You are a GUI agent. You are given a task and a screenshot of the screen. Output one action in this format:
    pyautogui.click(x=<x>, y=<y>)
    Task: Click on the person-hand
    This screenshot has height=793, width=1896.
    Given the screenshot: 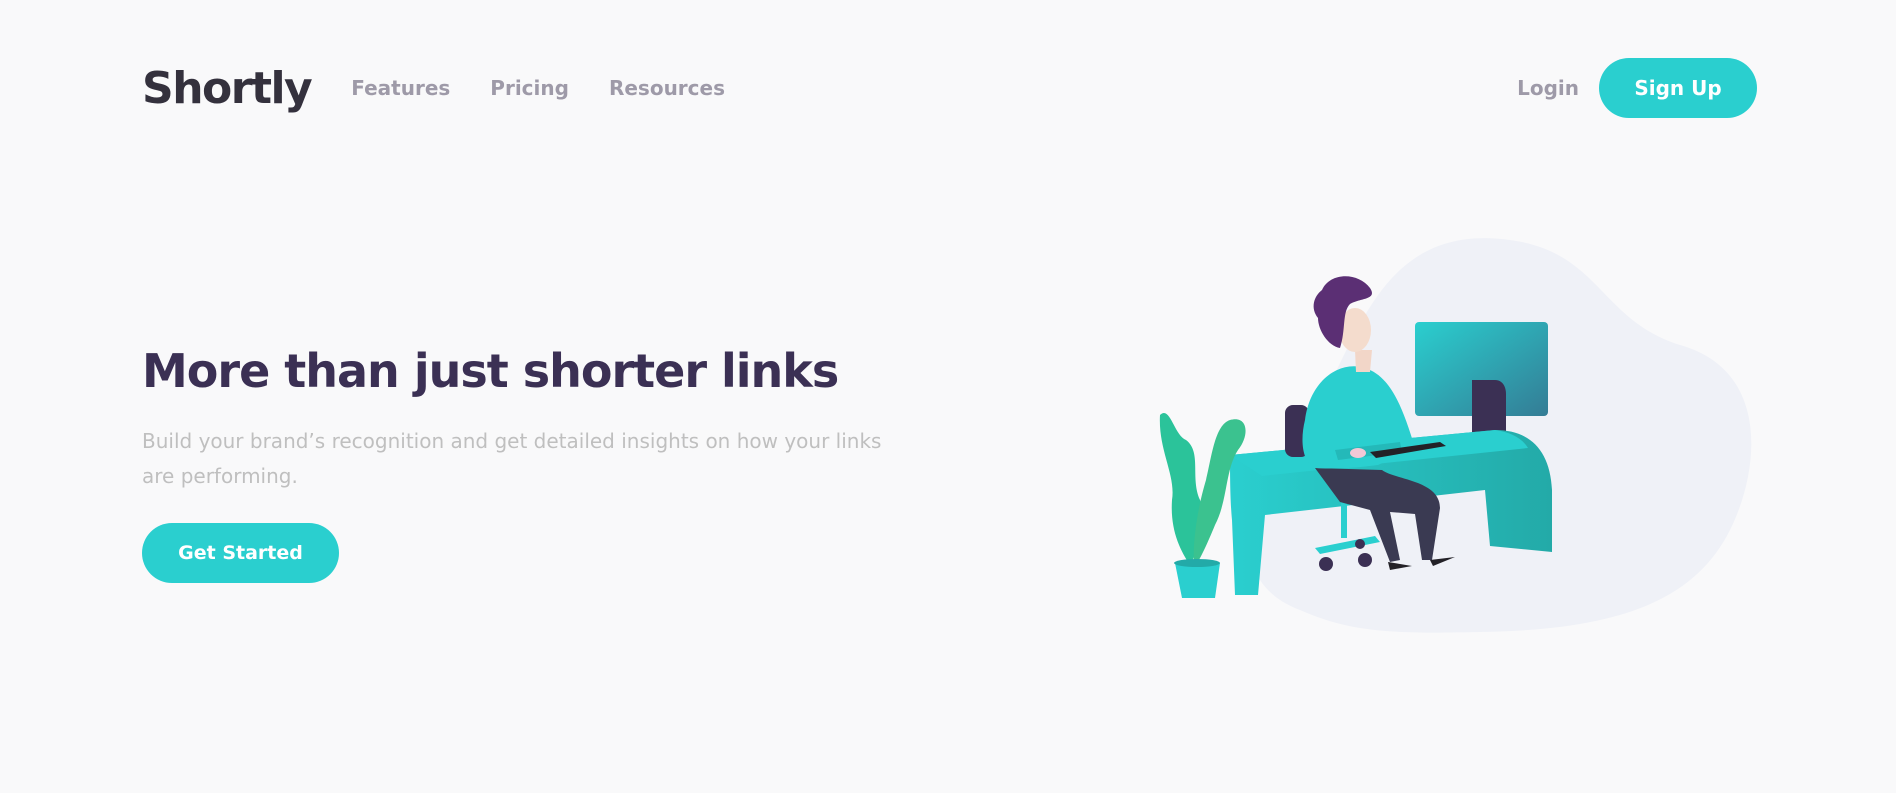 What is the action you would take?
    pyautogui.click(x=1358, y=453)
    